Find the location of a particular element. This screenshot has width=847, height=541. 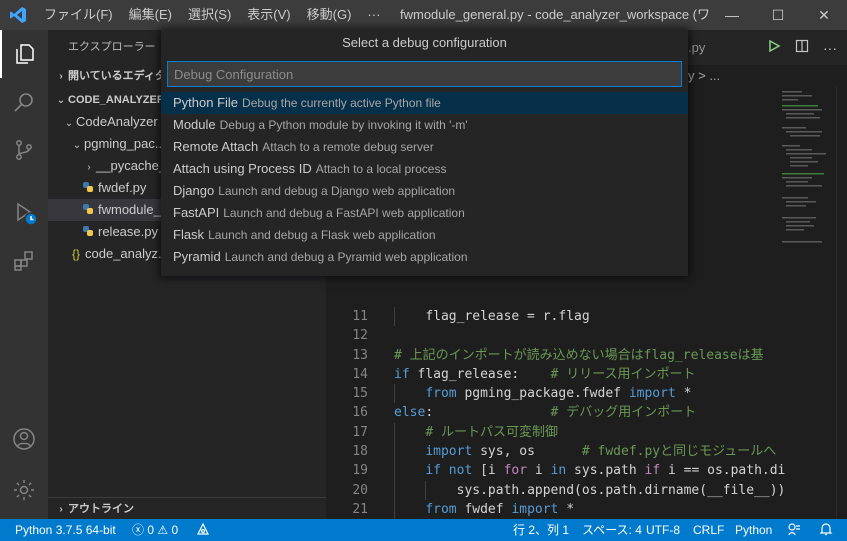

code-line: 11 flag_release = r.flag is located at coordinates (581, 317).